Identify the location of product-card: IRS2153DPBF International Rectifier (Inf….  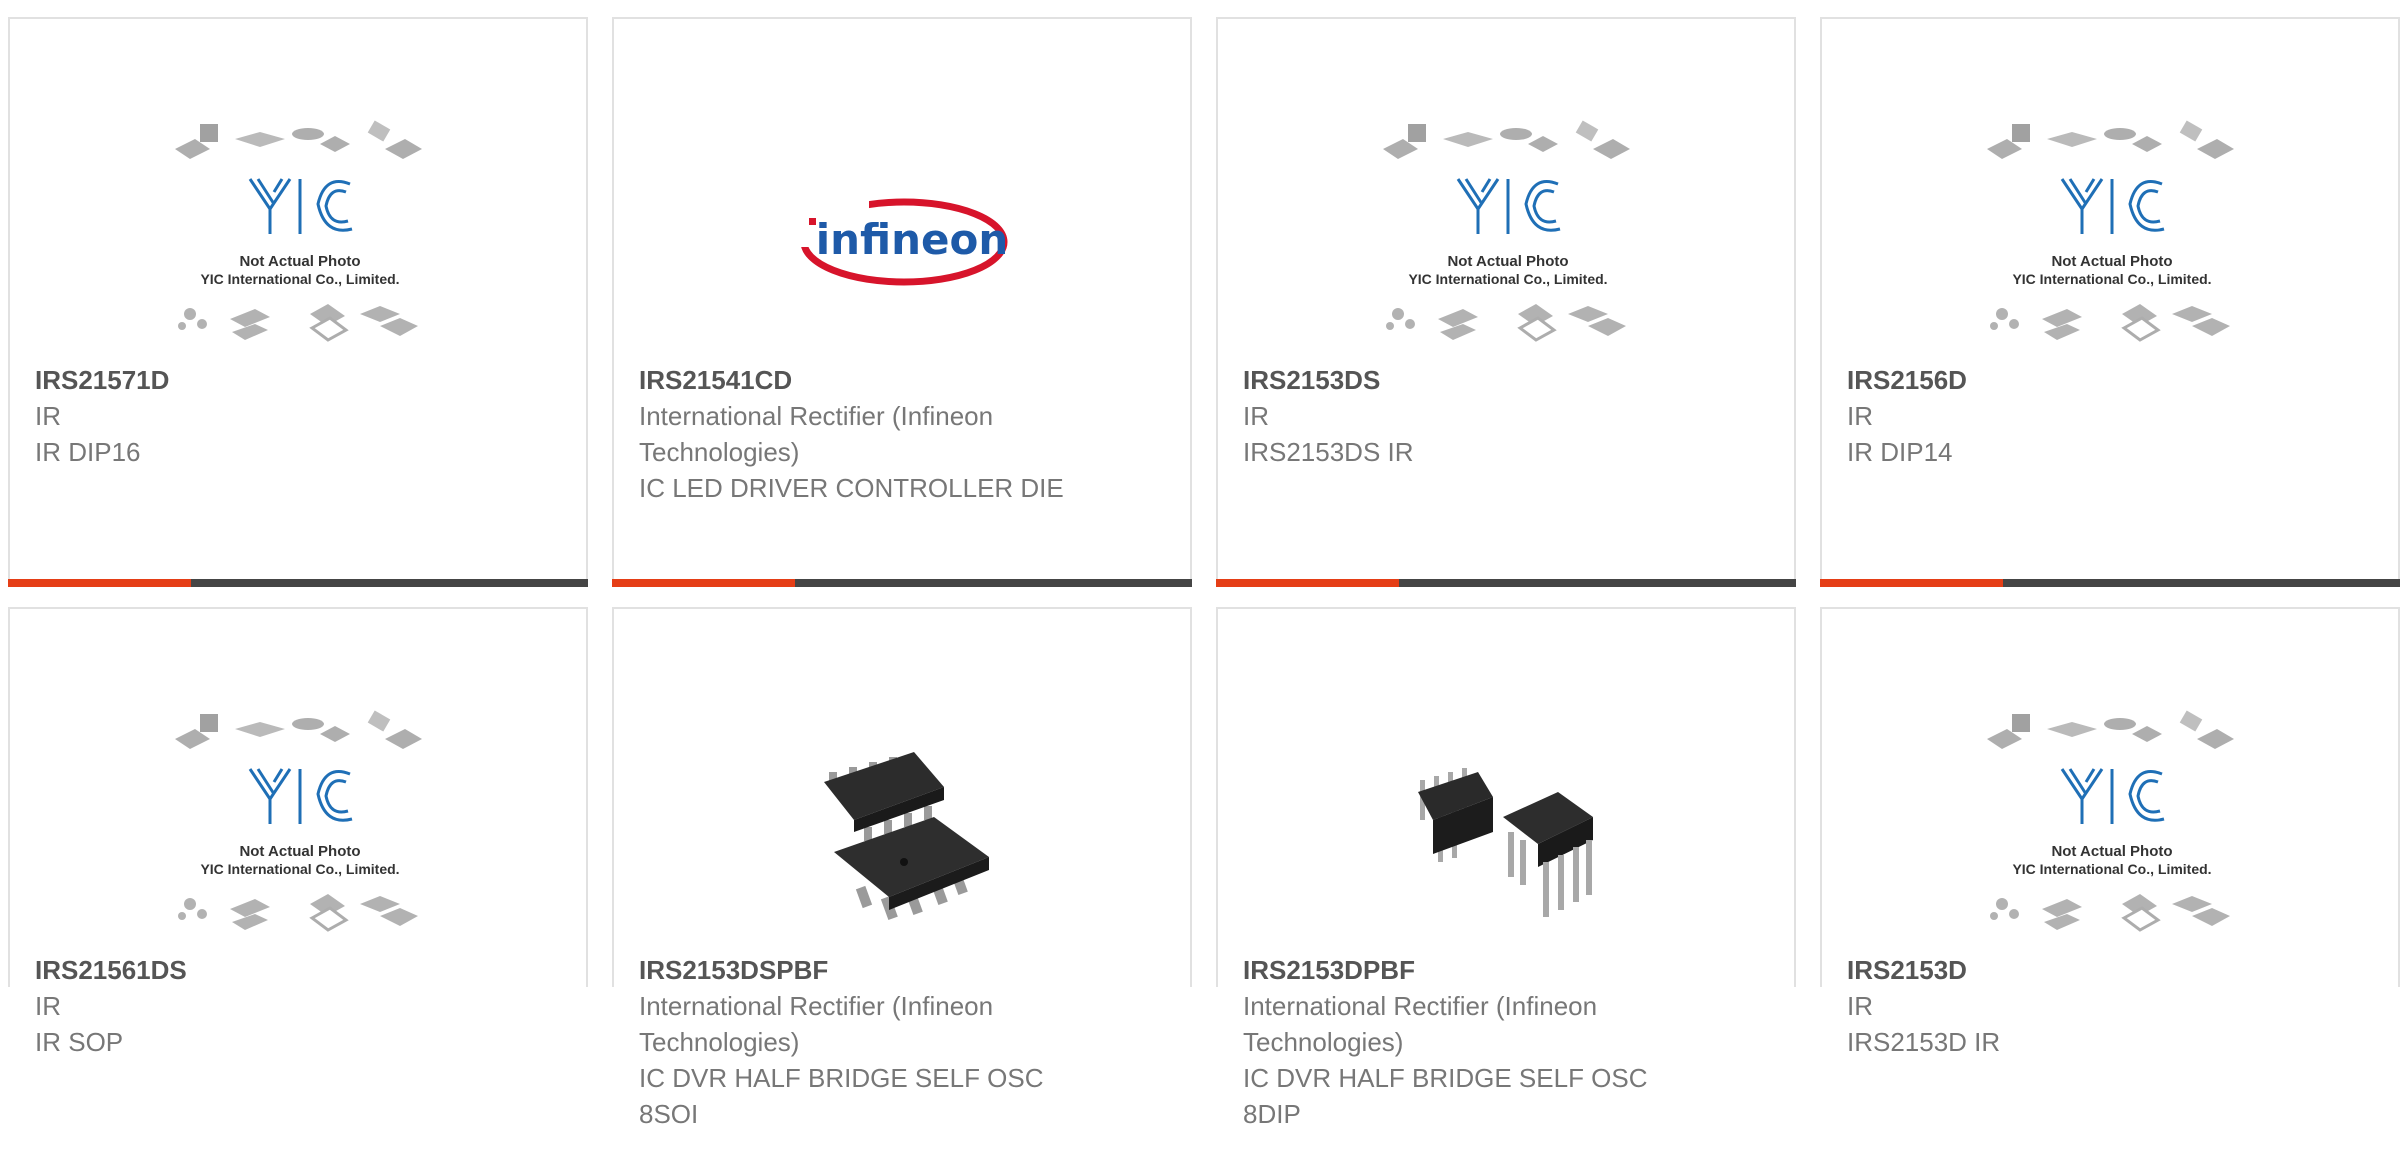
(1506, 868).